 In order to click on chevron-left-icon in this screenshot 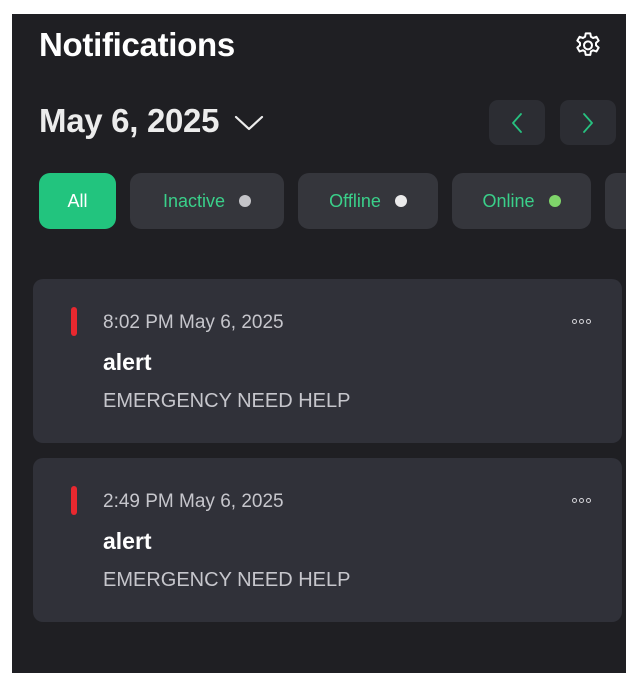, I will do `click(517, 122)`.